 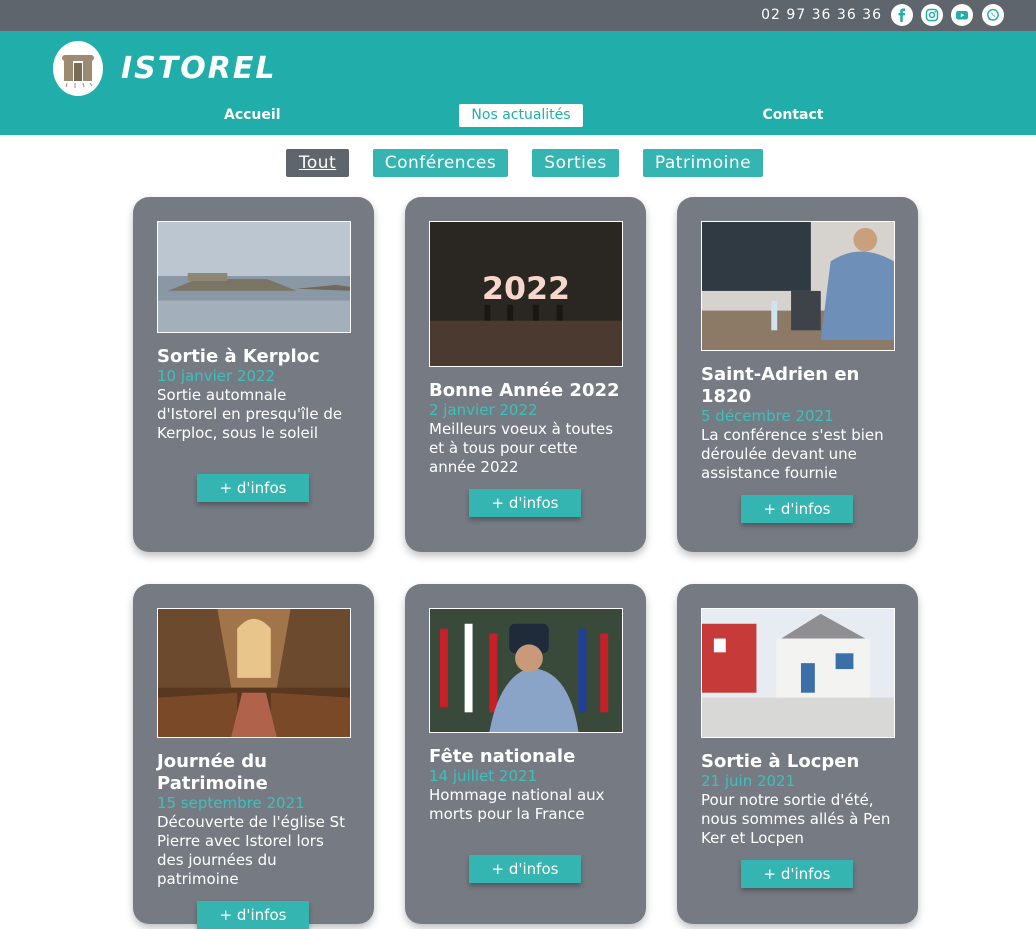 I want to click on youtube-icon, so click(x=962, y=15).